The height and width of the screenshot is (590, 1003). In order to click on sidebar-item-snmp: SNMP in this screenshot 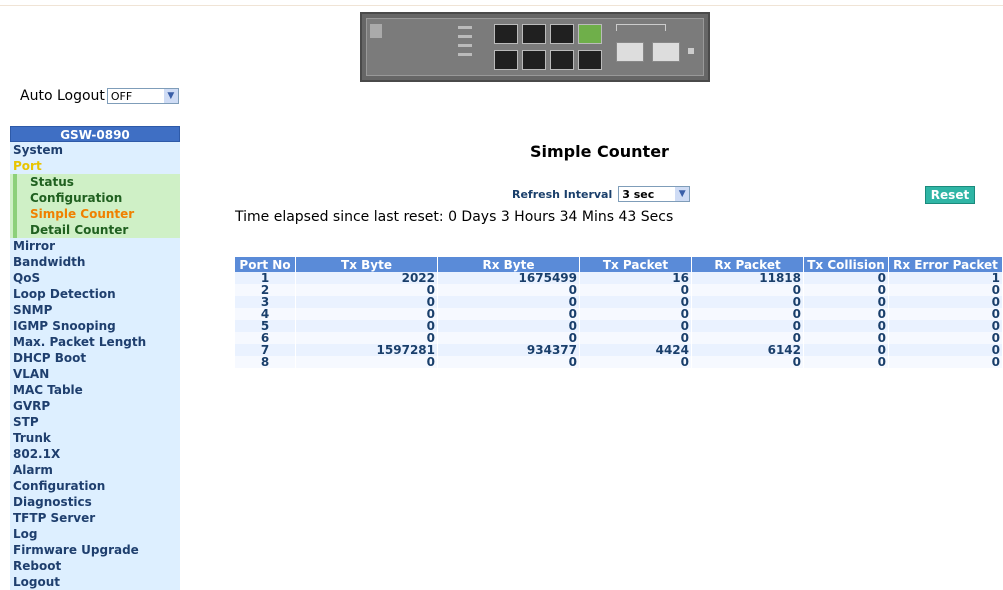, I will do `click(95, 310)`.